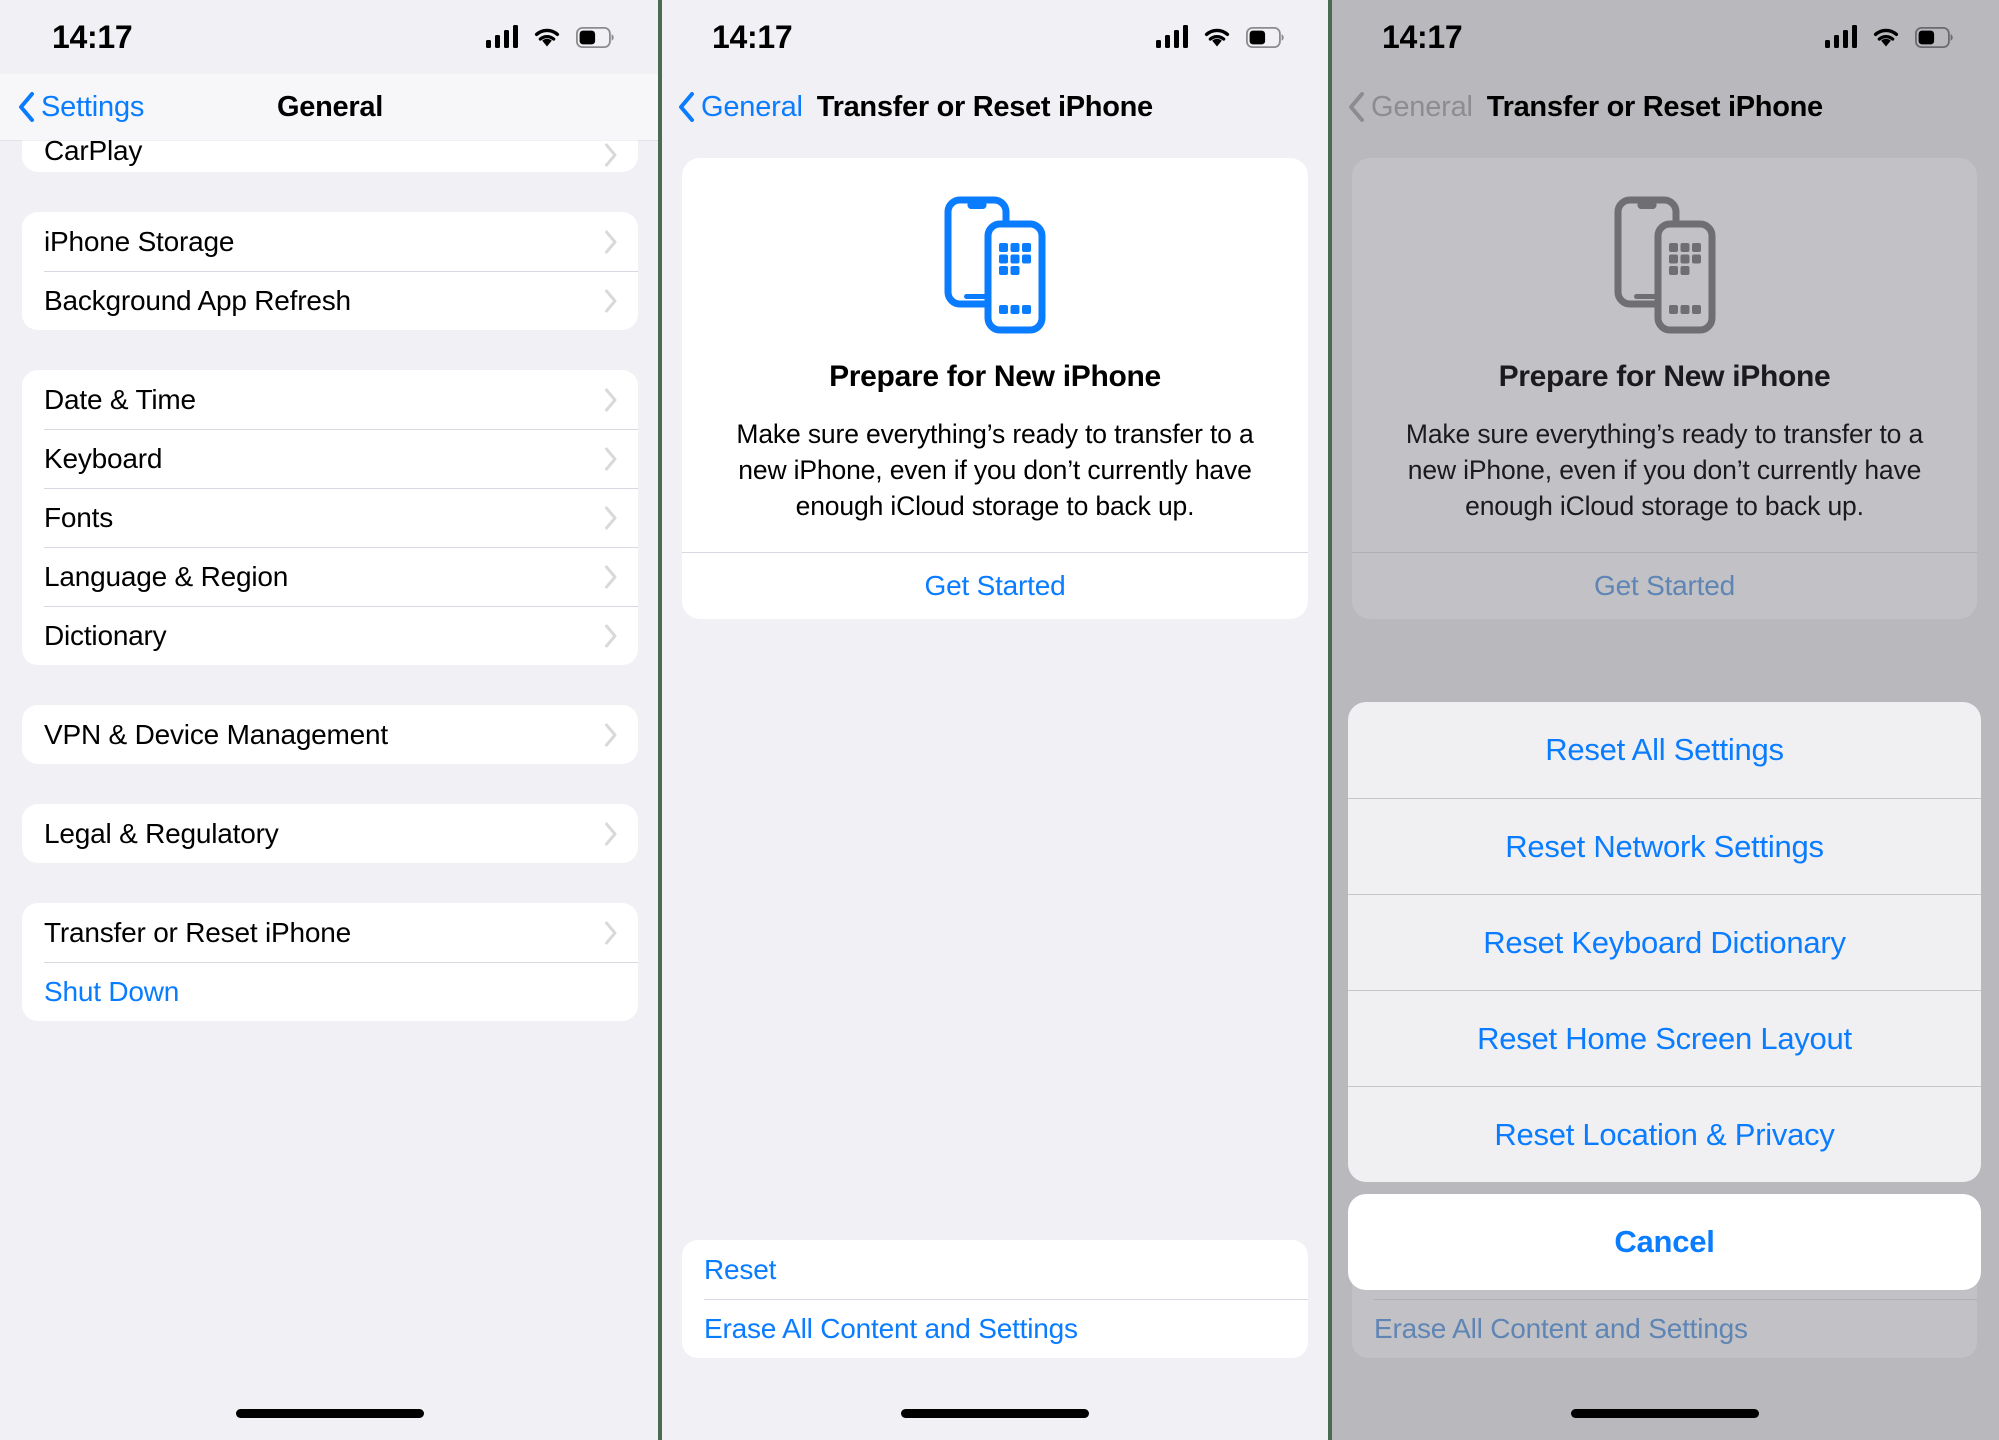  What do you see at coordinates (330, 241) in the screenshot?
I see `settings-row-iphone-storage: iPhone Storage` at bounding box center [330, 241].